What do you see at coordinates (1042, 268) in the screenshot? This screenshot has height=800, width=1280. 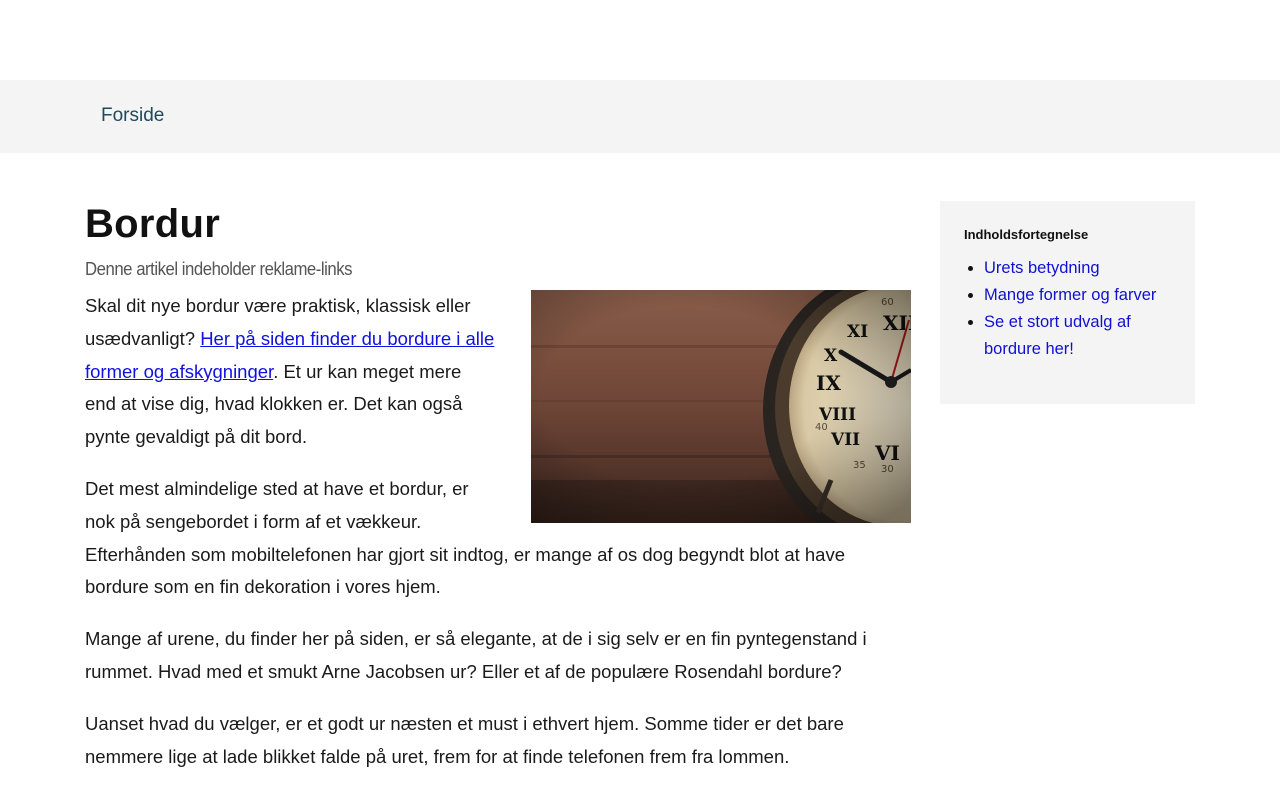 I see `toc-link-urets-betydning: Urets betydning` at bounding box center [1042, 268].